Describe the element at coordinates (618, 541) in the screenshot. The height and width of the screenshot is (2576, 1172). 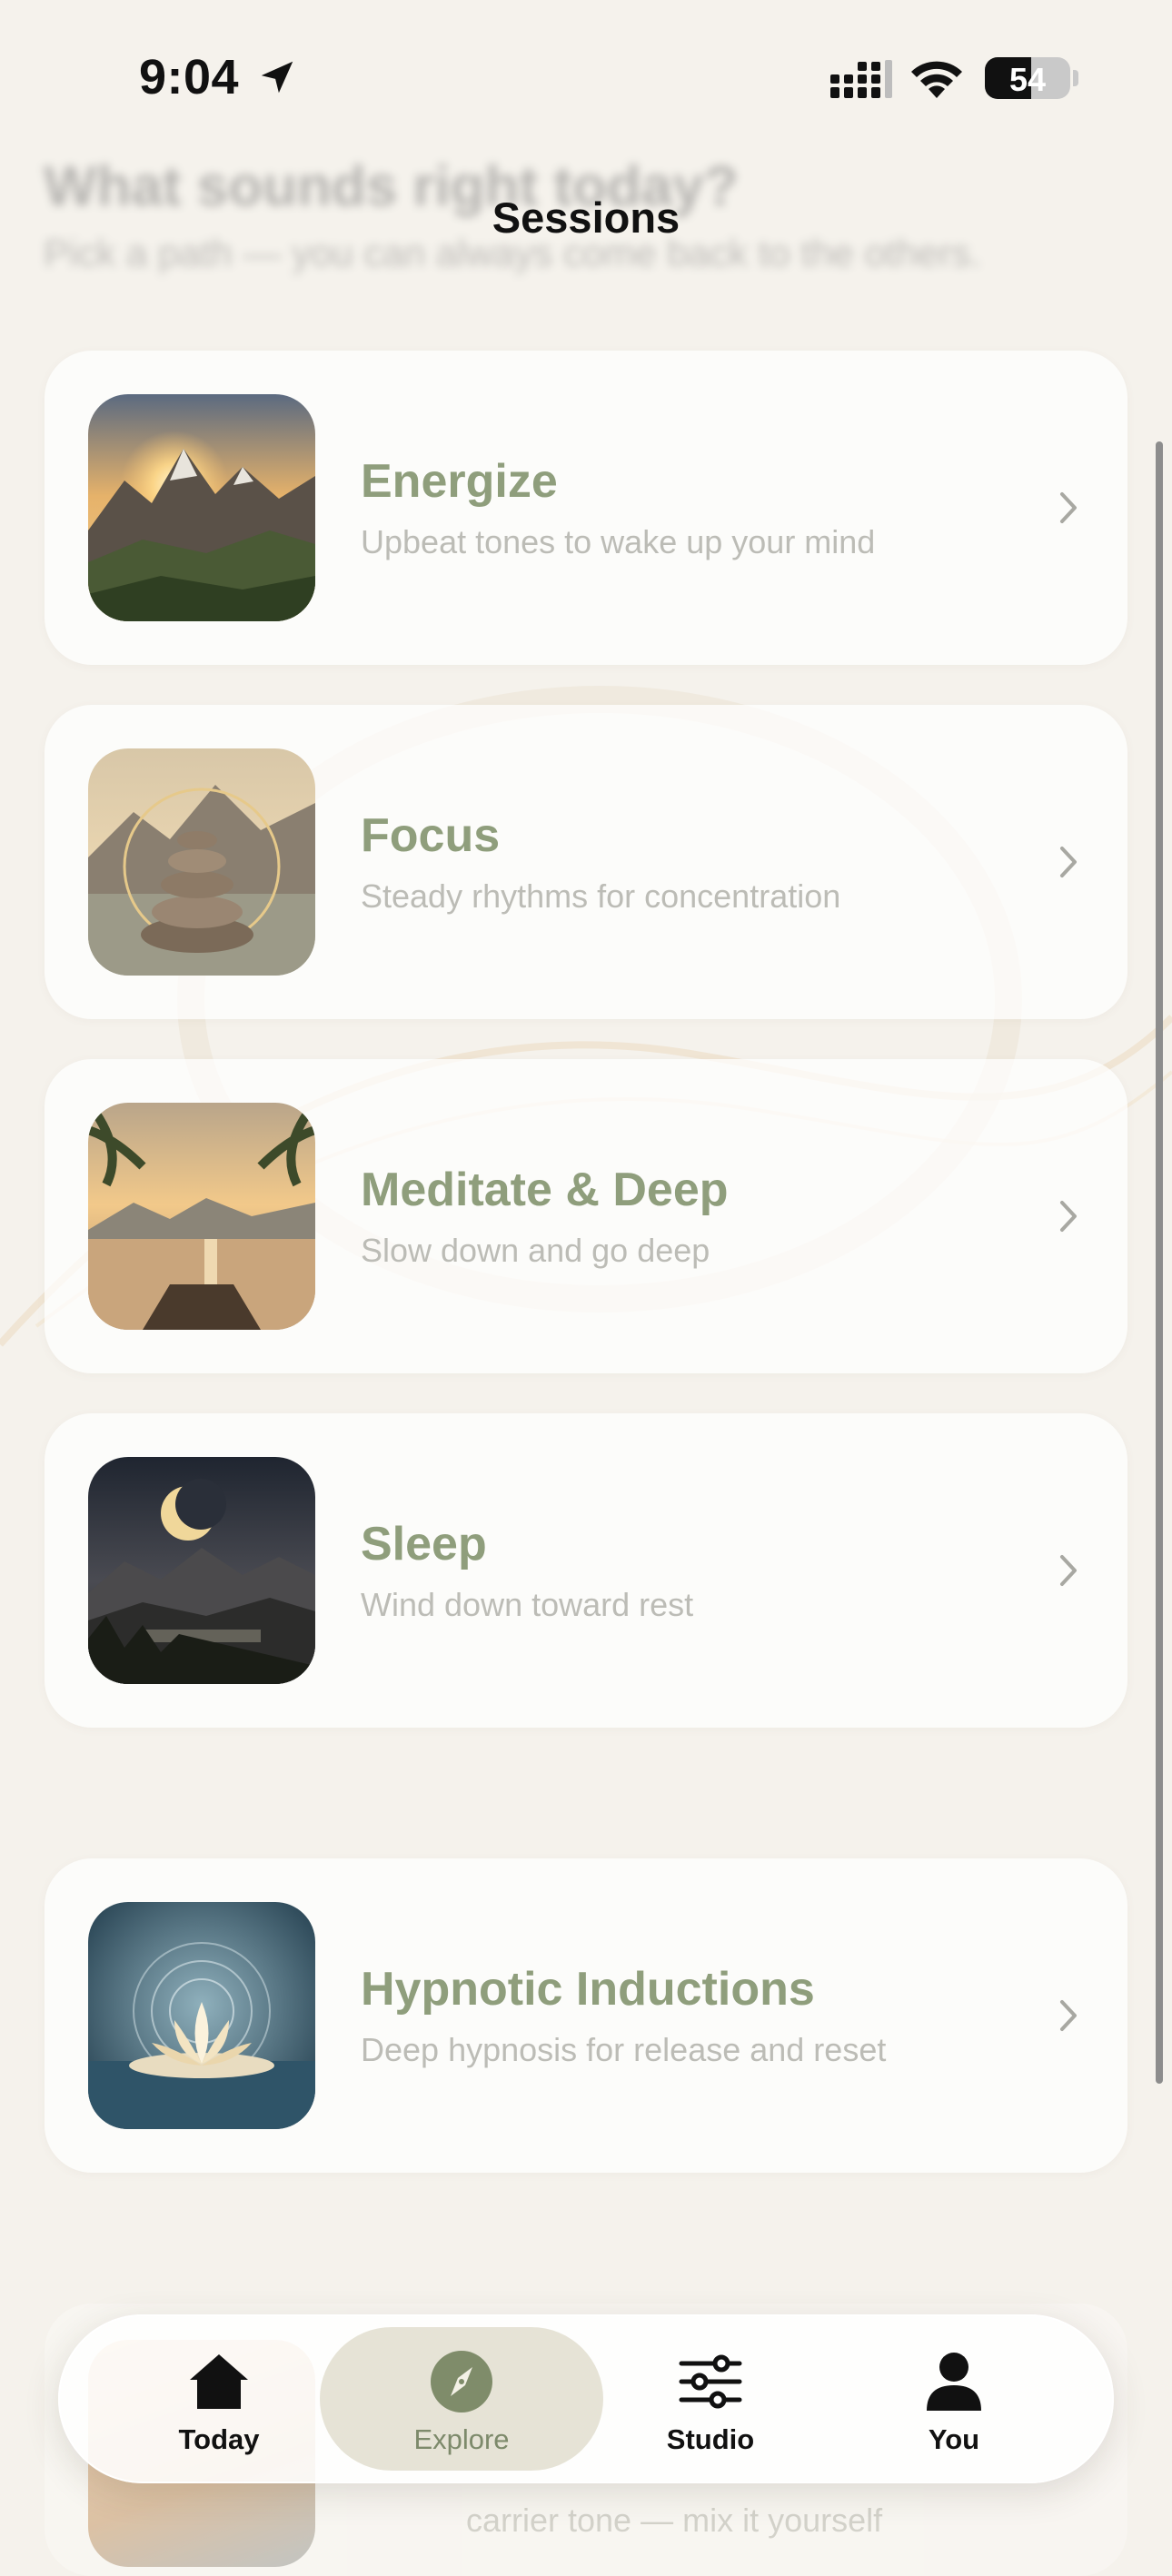
I see `session-subtitle: Upbeat tones to wake up your mind` at that location.